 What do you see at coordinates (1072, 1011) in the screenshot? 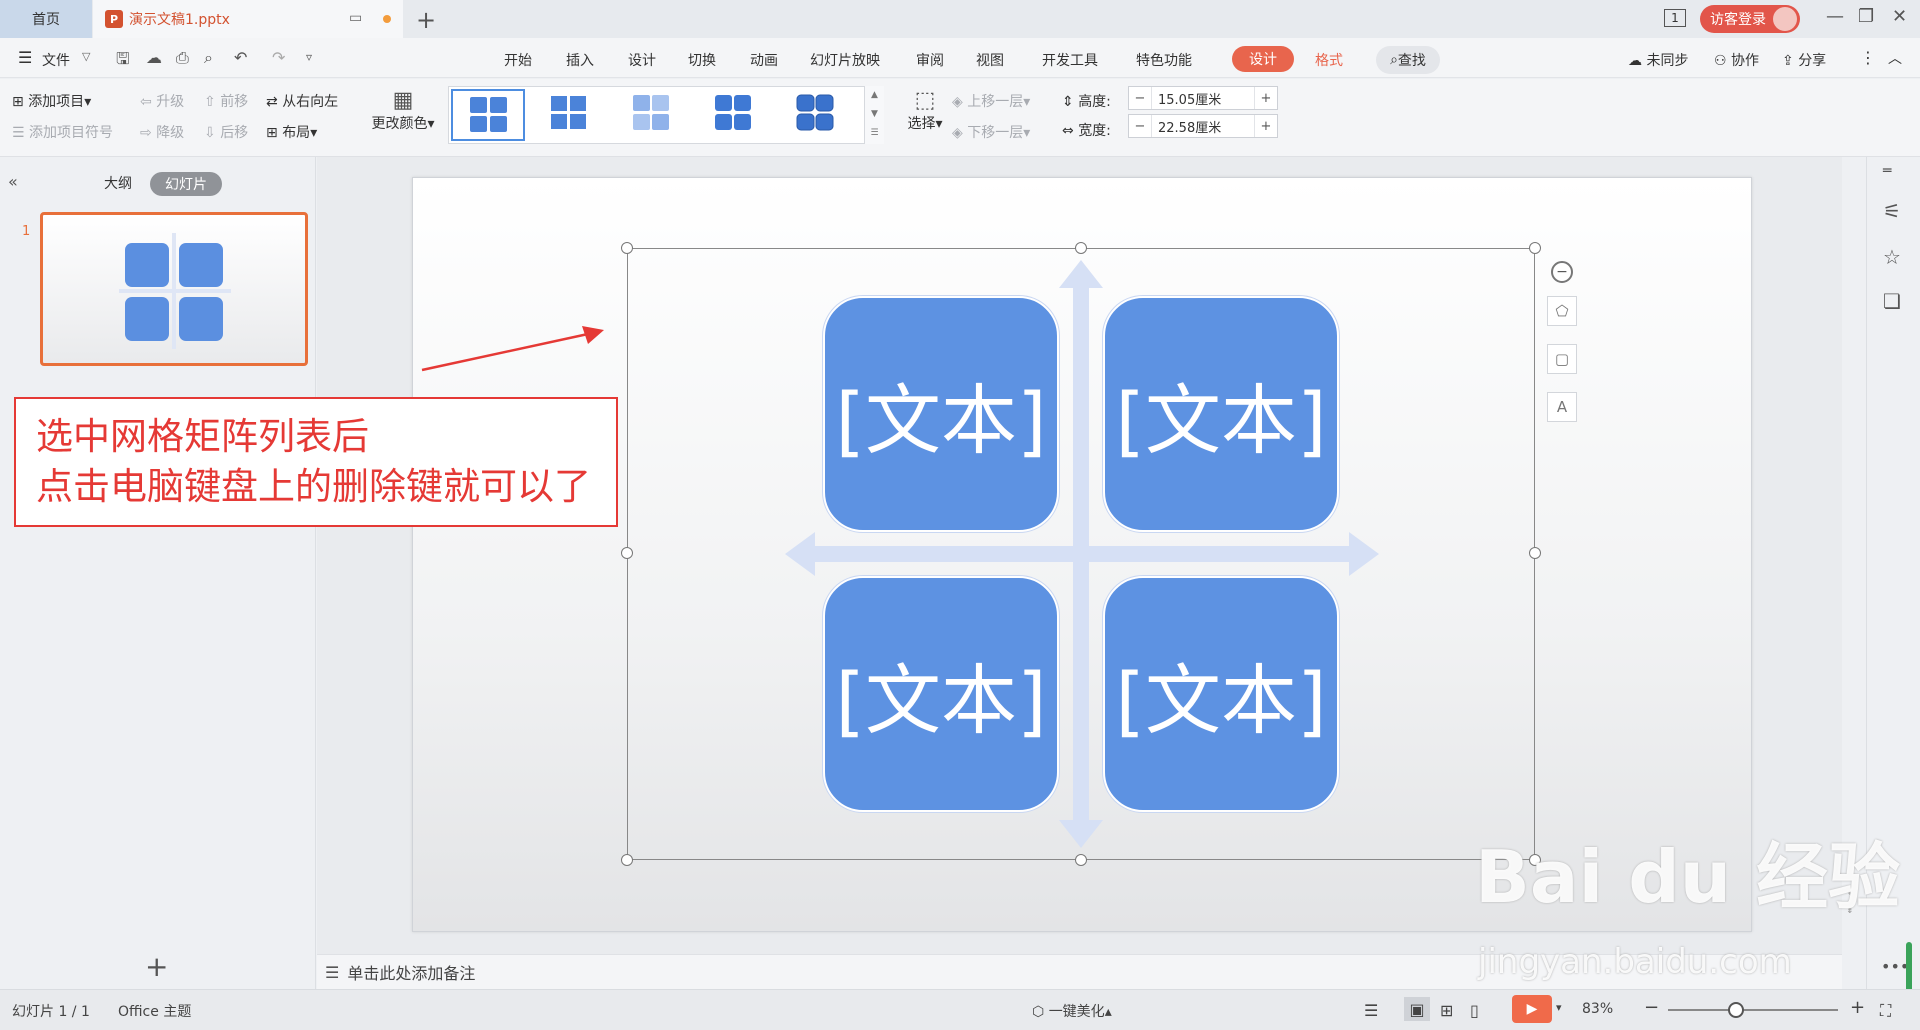
I see `beautify-button: ⬡ 一键美化▴` at bounding box center [1072, 1011].